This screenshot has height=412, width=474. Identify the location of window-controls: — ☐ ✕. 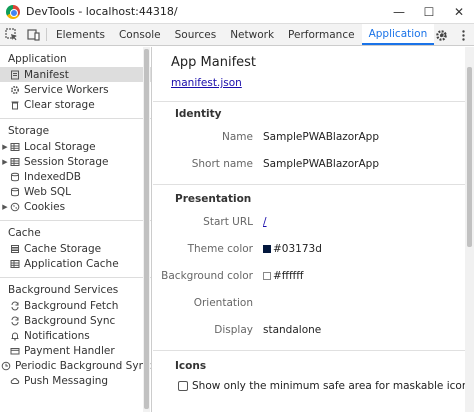
(429, 12).